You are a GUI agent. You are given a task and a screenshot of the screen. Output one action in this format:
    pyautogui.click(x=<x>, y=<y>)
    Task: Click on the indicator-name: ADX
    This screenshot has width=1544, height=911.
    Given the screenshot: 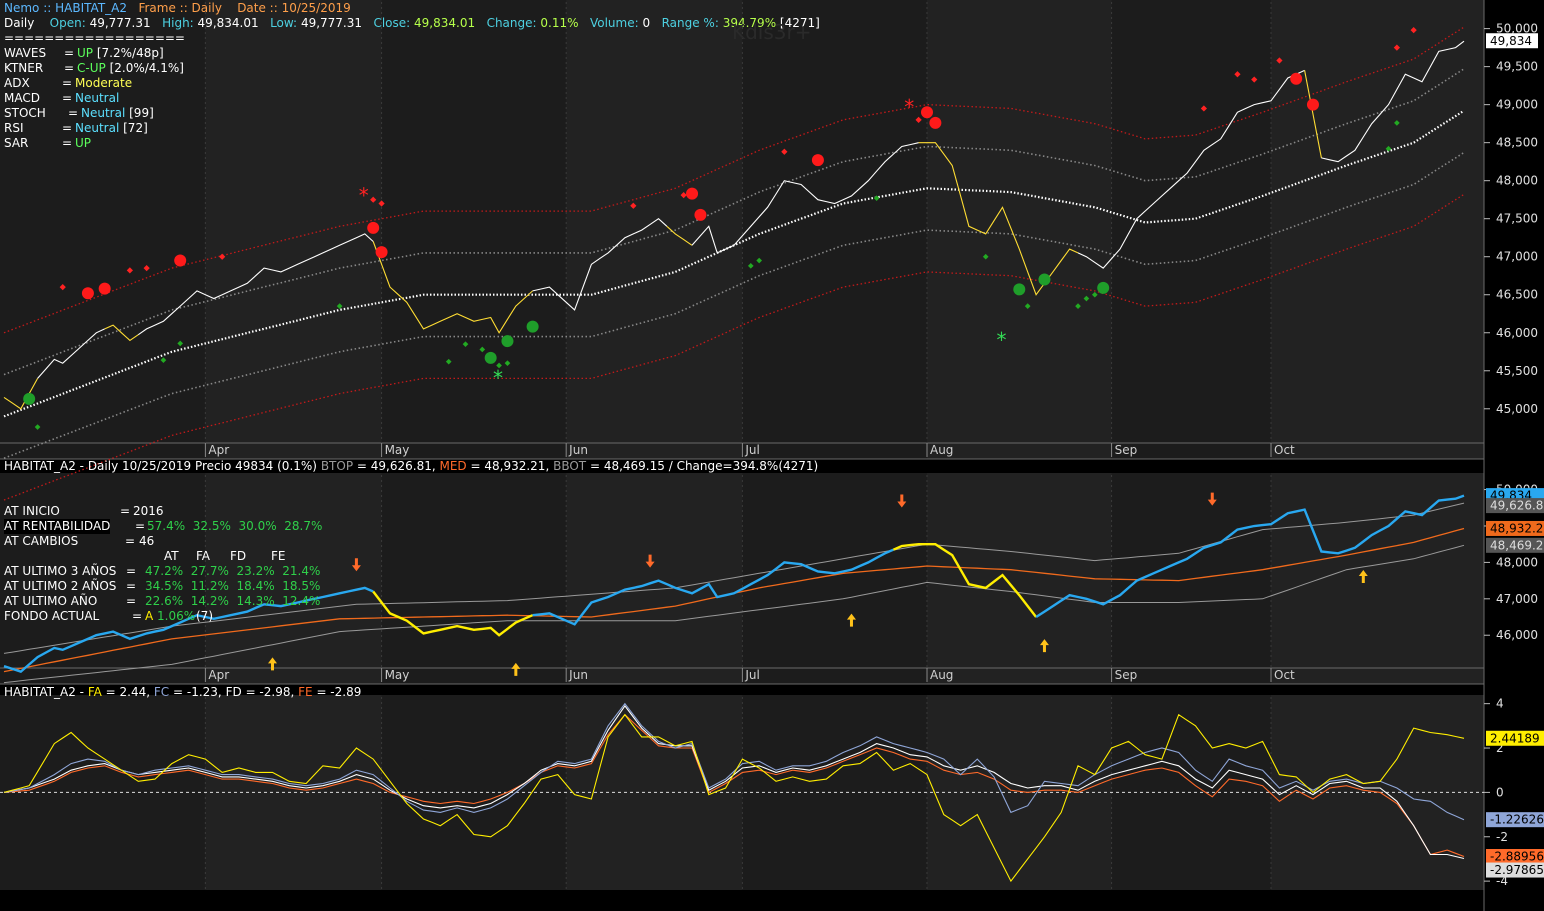 What is the action you would take?
    pyautogui.click(x=17, y=83)
    